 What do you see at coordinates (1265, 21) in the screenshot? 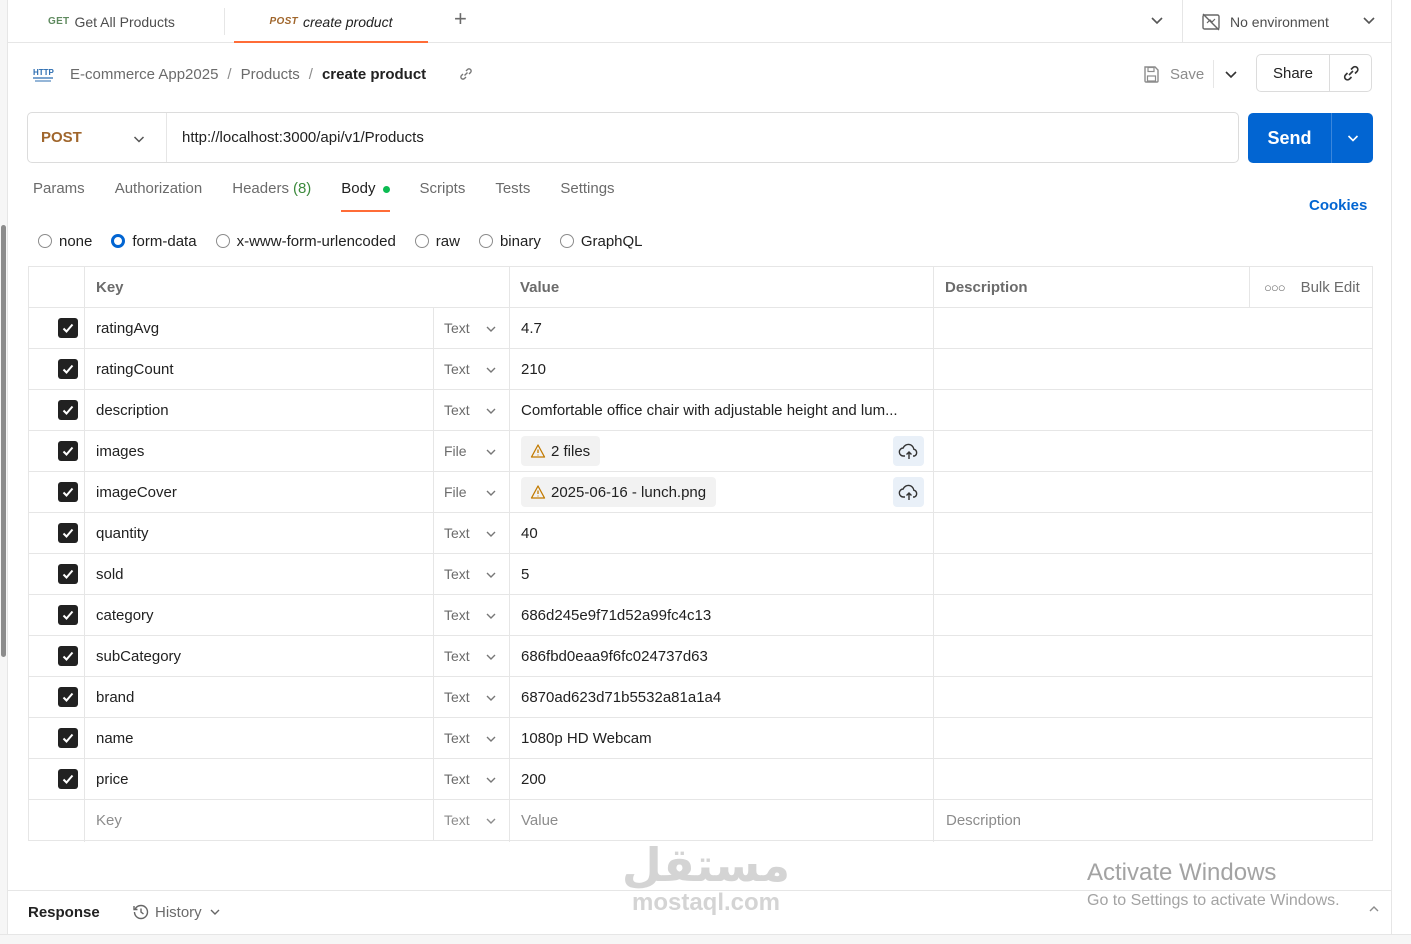
I see `environment-selector: No environment` at bounding box center [1265, 21].